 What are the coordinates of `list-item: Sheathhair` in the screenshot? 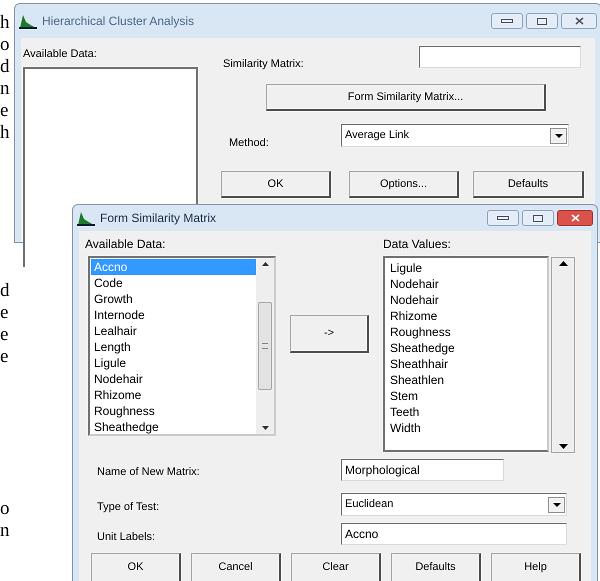 It's located at (468, 364).